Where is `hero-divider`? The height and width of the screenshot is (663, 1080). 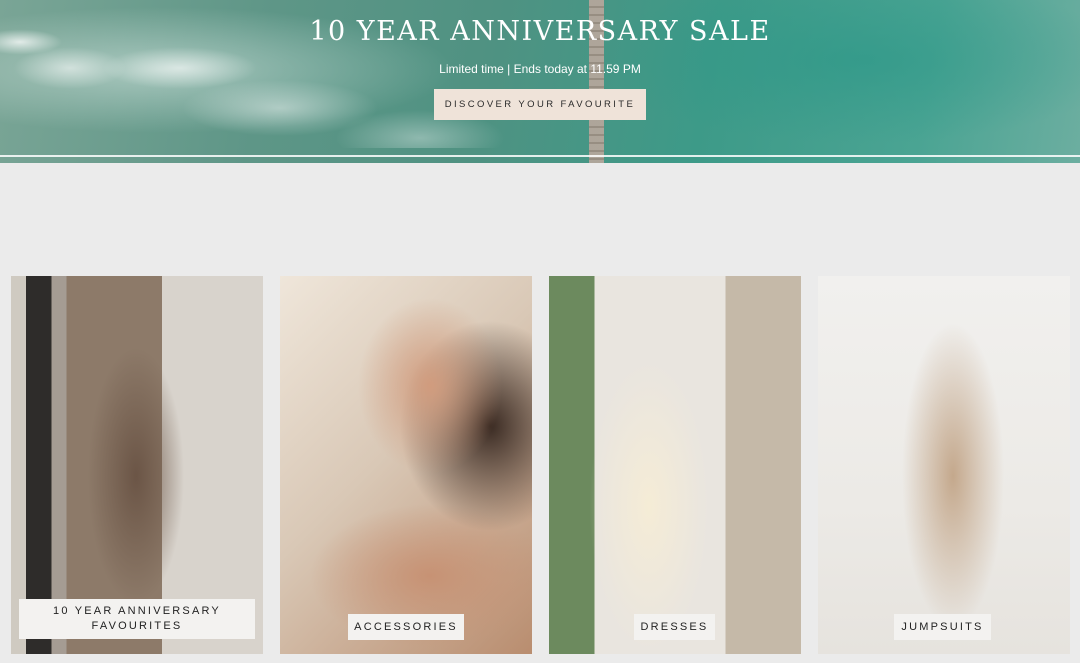
hero-divider is located at coordinates (540, 156).